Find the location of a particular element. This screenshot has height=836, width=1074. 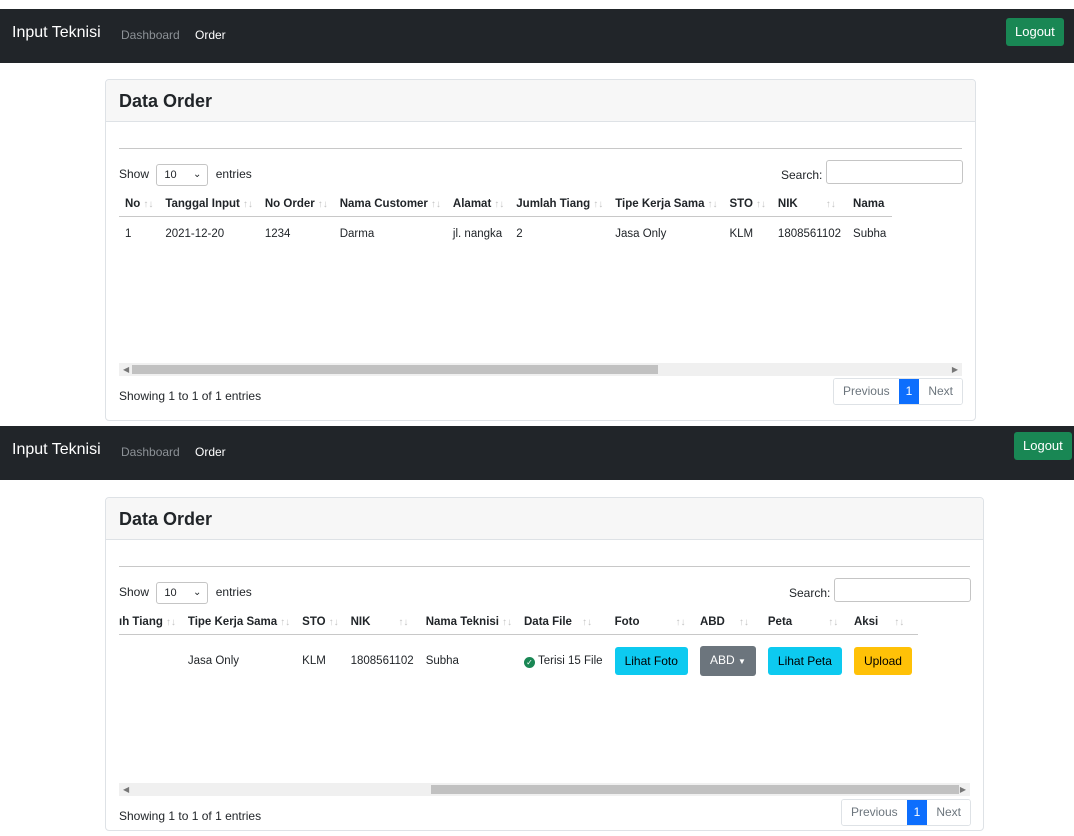

search-input is located at coordinates (902, 590).